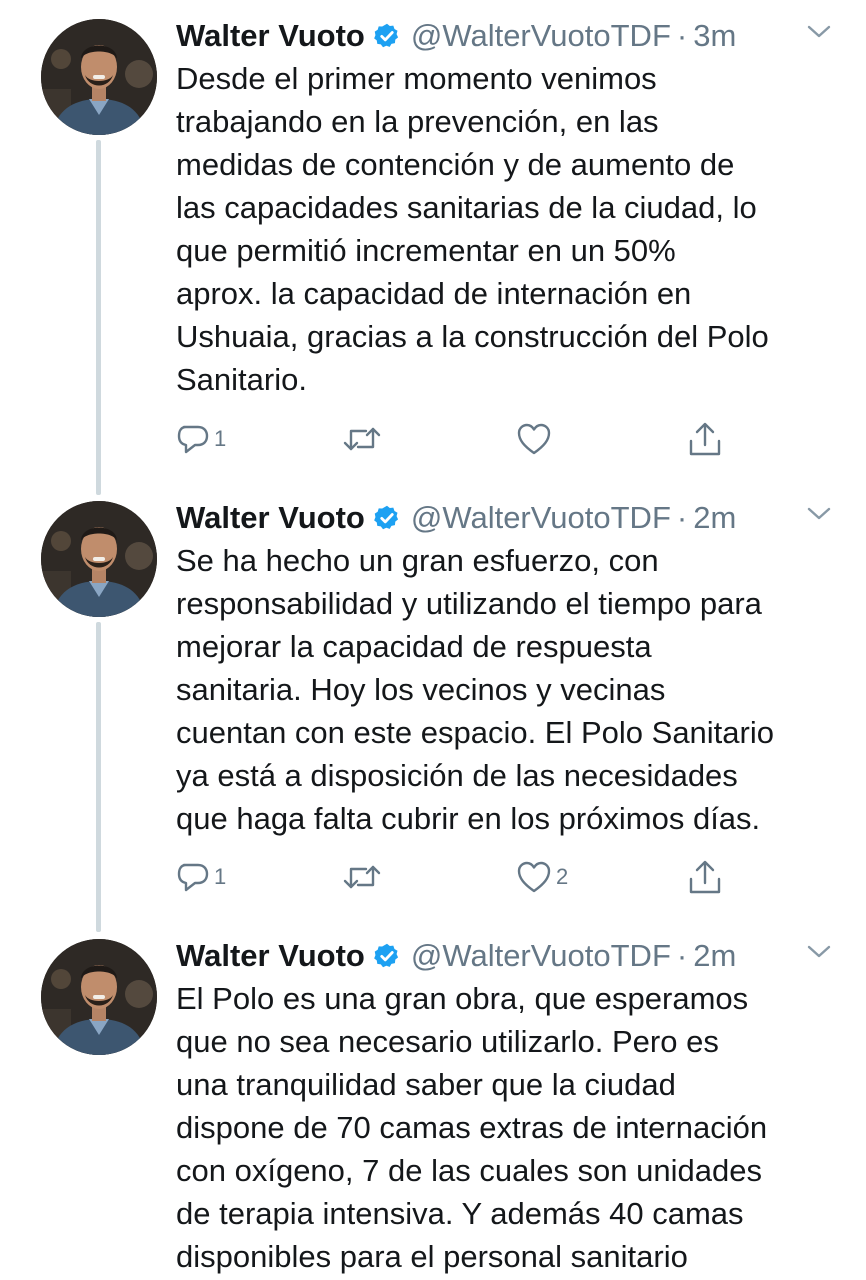 The image size is (866, 1280). What do you see at coordinates (562, 876) in the screenshot?
I see `like-count: 2` at bounding box center [562, 876].